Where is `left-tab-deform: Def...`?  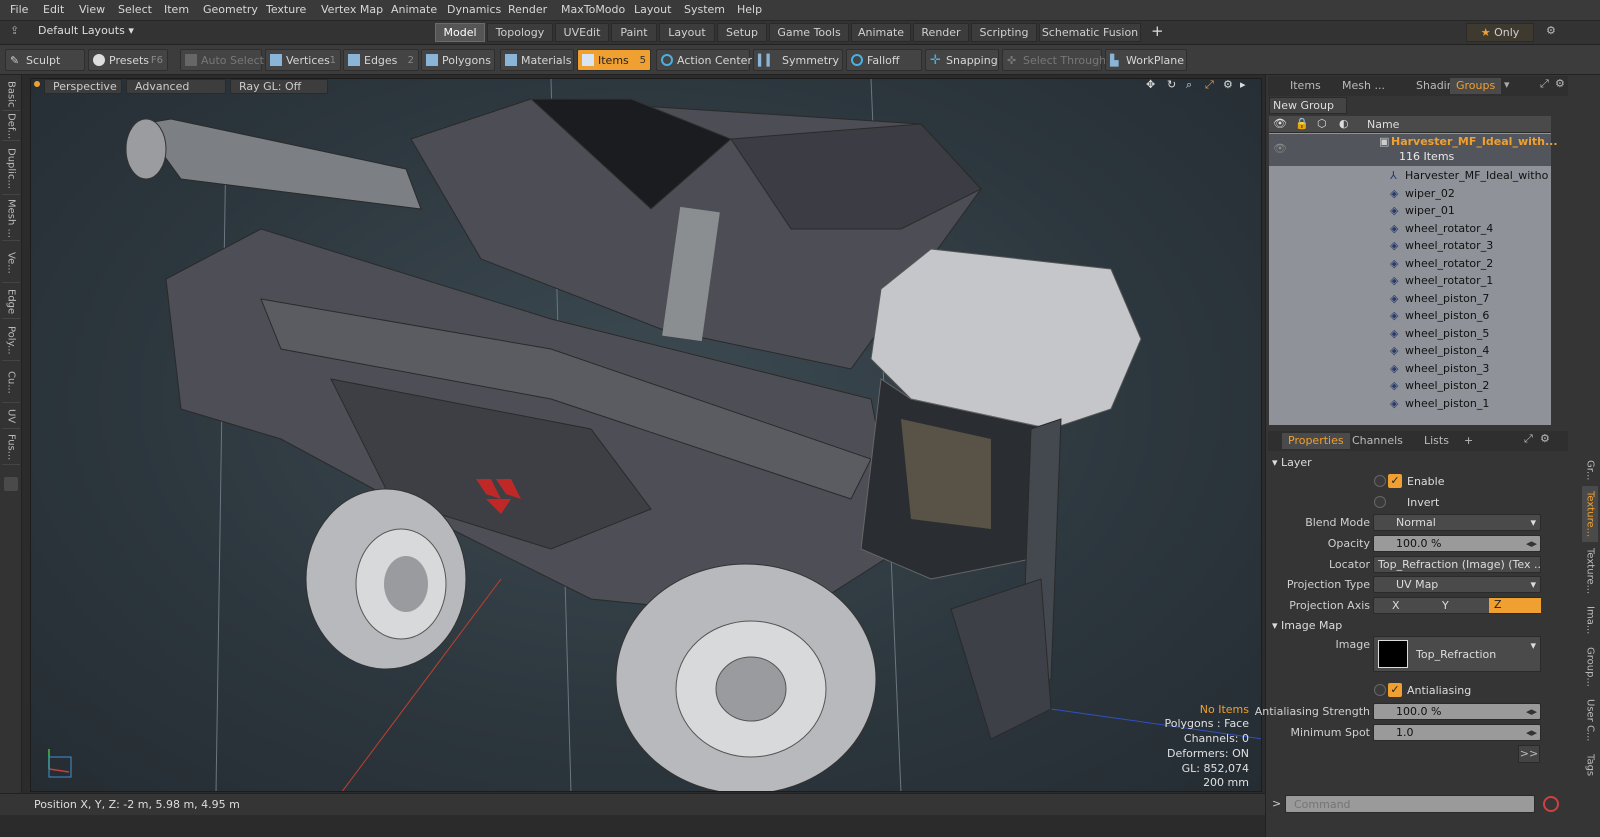 left-tab-deform: Def... is located at coordinates (11, 127).